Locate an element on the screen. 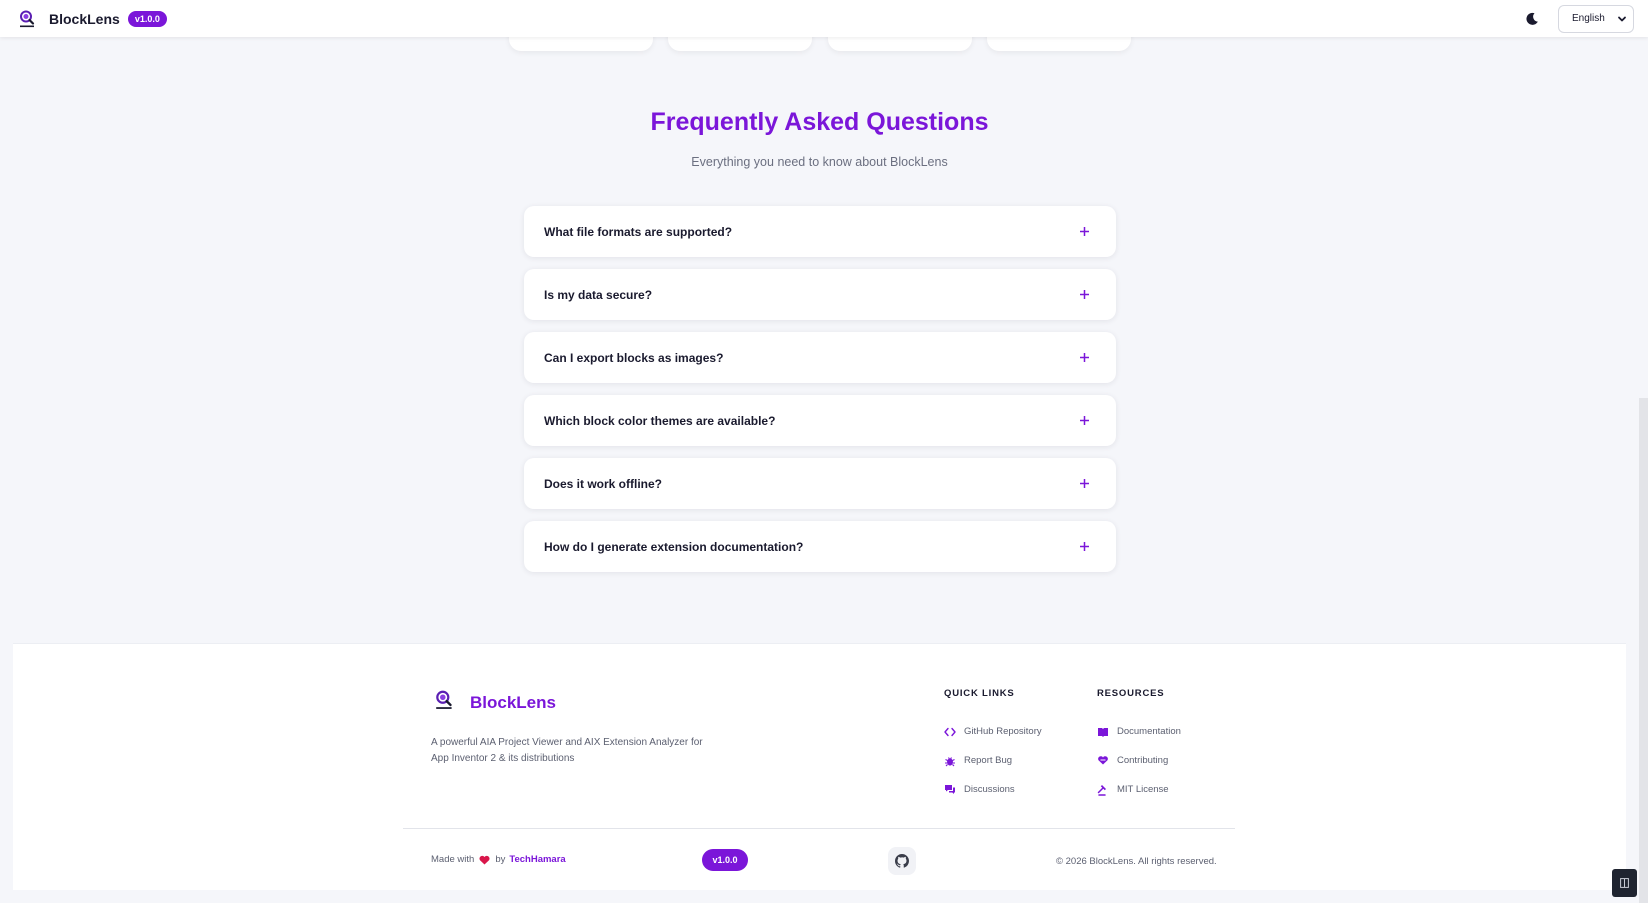 Image resolution: width=1648 pixels, height=903 pixels. faq-item: What file formats are supported? is located at coordinates (820, 231).